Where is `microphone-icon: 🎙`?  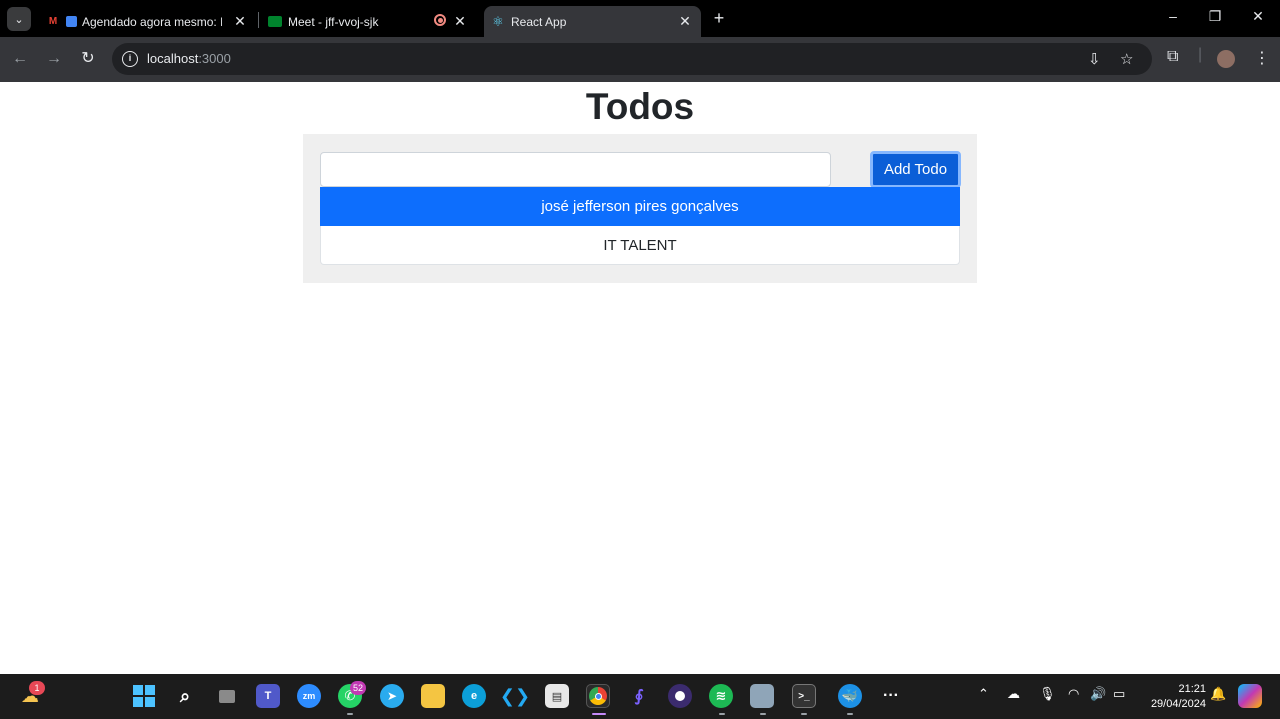
microphone-icon: 🎙 is located at coordinates (1047, 694).